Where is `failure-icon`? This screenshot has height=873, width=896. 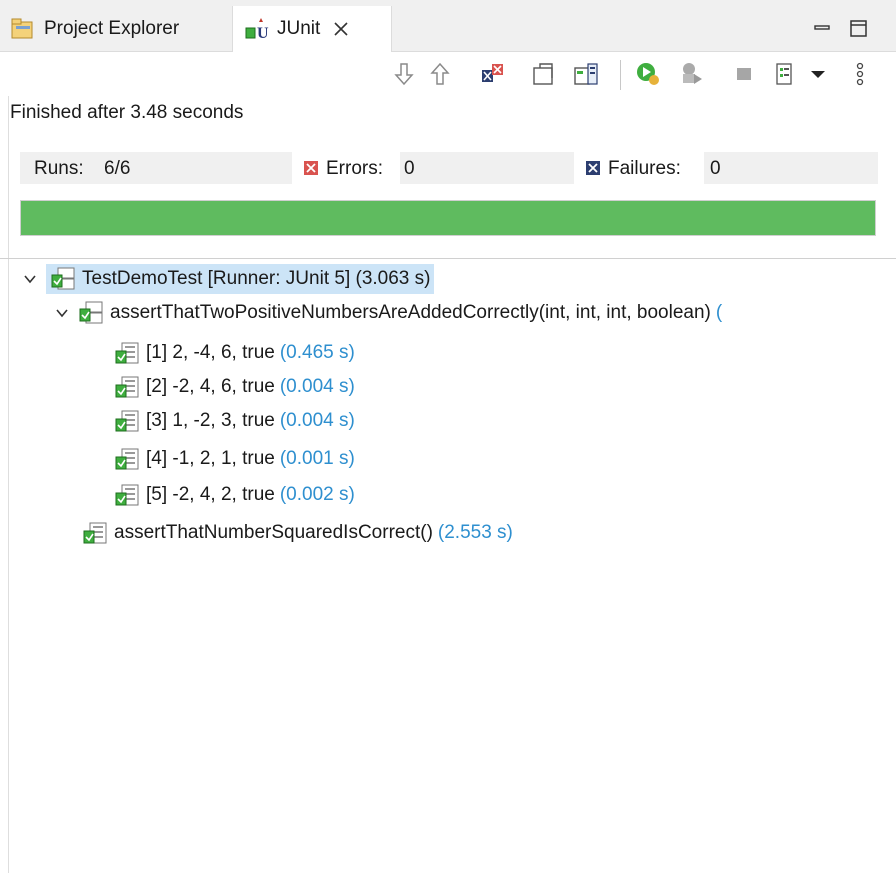 failure-icon is located at coordinates (593, 168).